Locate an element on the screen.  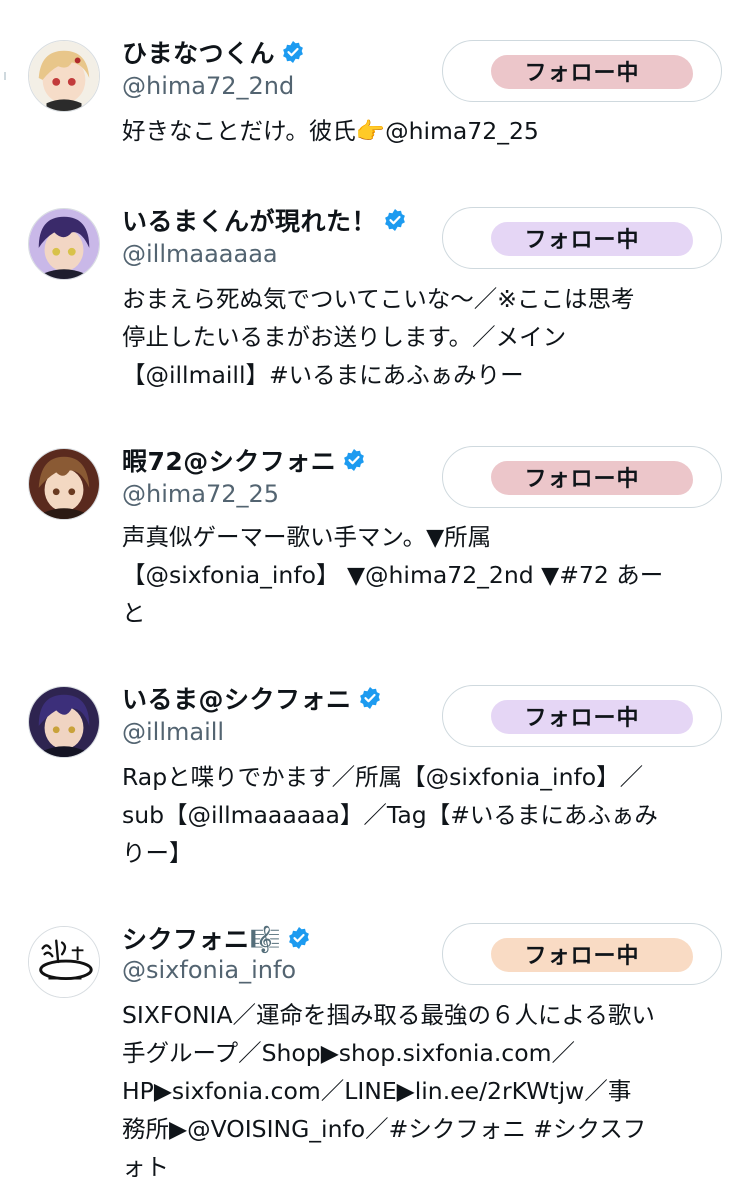
brown-hair-boy-avatar-icon is located at coordinates (64, 484).